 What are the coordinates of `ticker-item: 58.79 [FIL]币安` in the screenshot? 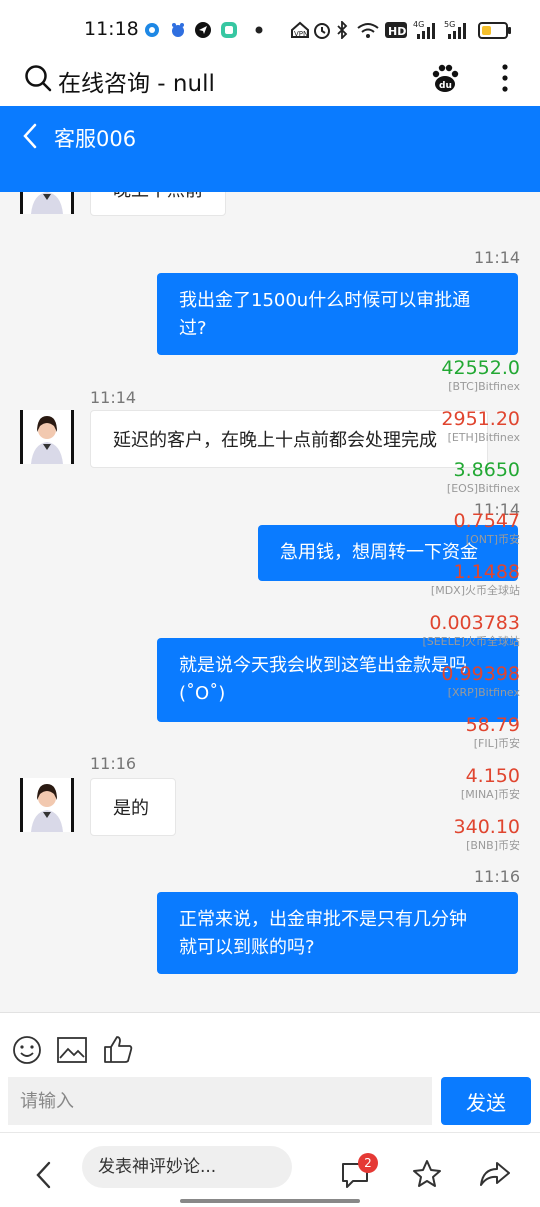 It's located at (493, 733).